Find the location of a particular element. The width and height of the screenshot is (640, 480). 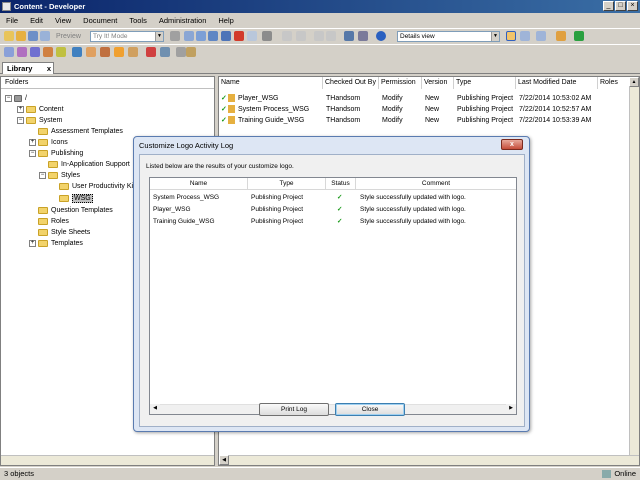

column-header-name: Name is located at coordinates (271, 83).